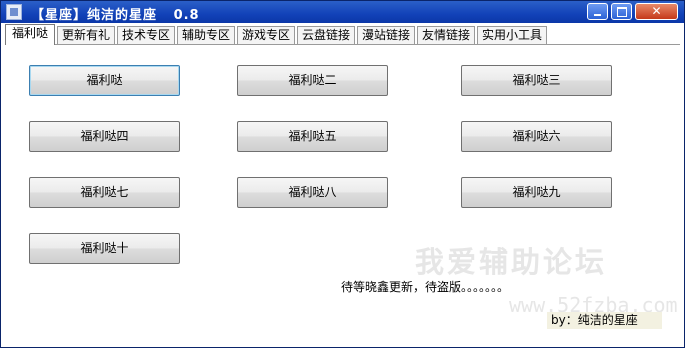 This screenshot has height=348, width=685. Describe the element at coordinates (511, 262) in the screenshot. I see `watermark-title: 我爱辅助论坛` at that location.